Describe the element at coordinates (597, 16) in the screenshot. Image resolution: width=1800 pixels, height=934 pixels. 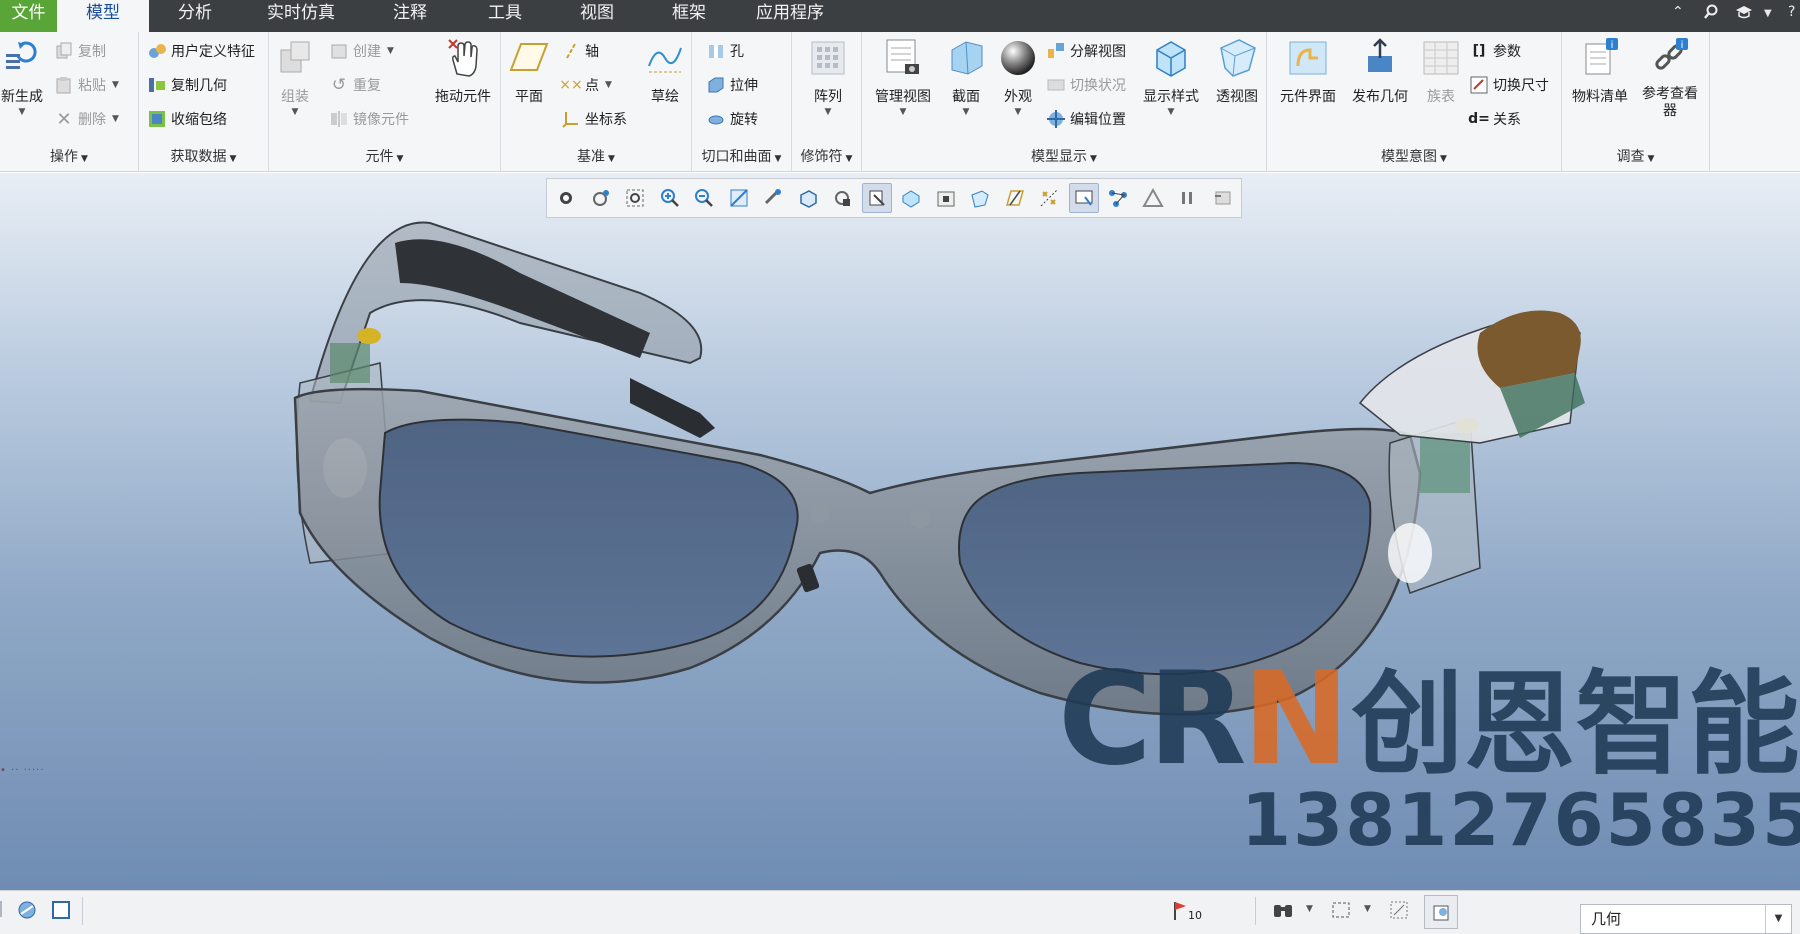
I see `tab-view: 视图` at that location.